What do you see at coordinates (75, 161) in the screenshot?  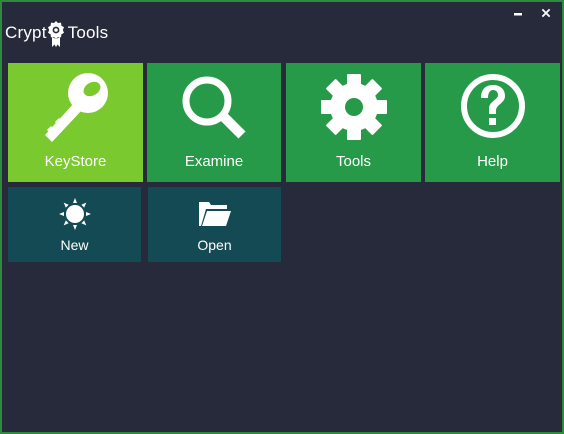 I see `keystore-label: KeyStore` at bounding box center [75, 161].